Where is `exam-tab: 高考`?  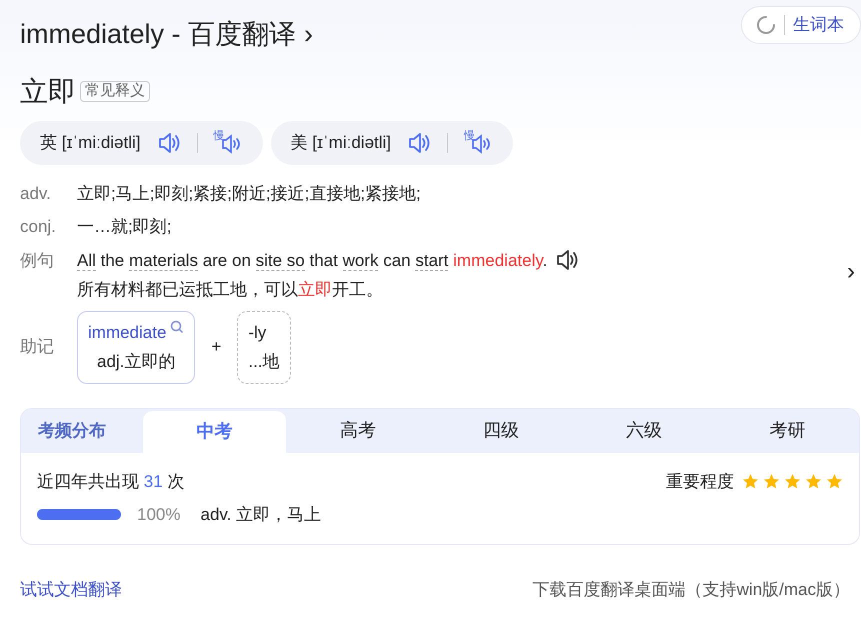
exam-tab: 高考 is located at coordinates (358, 430).